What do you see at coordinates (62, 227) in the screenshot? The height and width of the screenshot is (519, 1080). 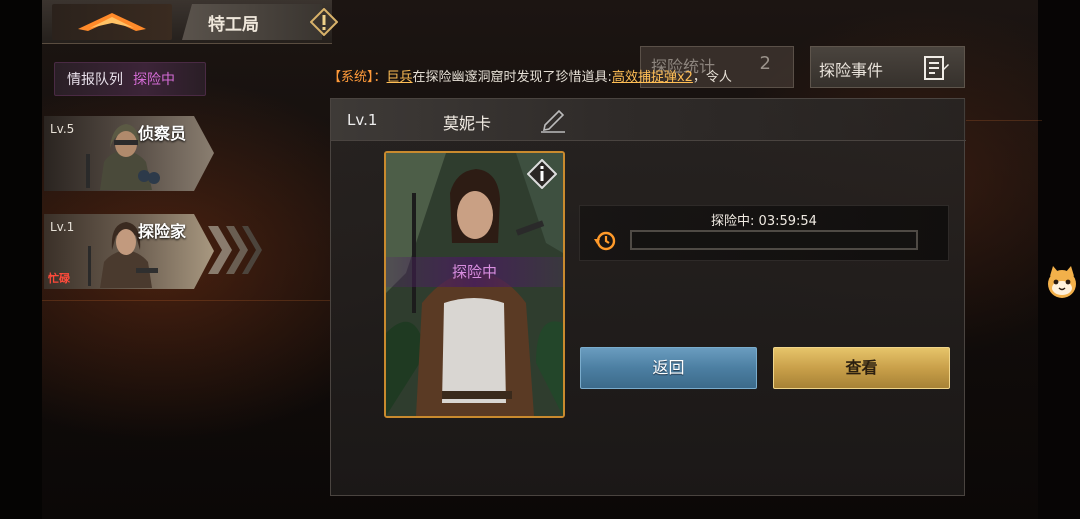 I see `agent-level: Lv.1` at bounding box center [62, 227].